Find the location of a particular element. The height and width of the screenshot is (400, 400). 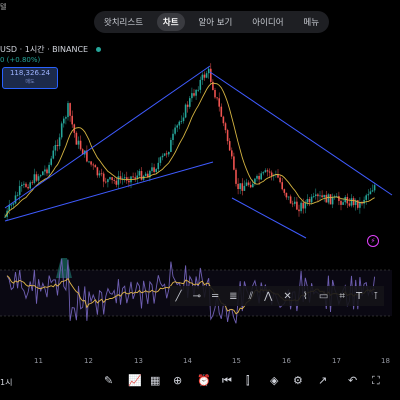

plus-icon: ⊕ is located at coordinates (177, 380).